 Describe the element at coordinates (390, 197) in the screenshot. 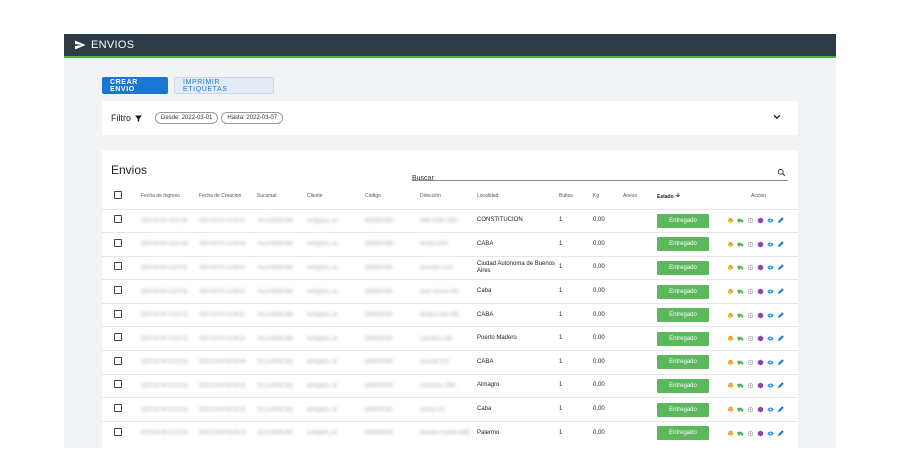

I see `col-codigo: Código` at that location.